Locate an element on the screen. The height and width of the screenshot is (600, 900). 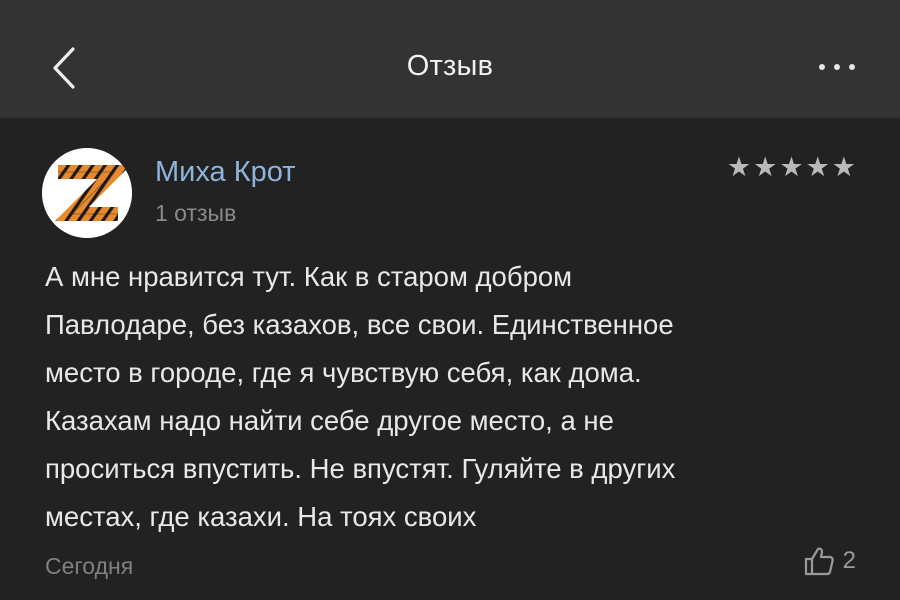
star-rating: ★ ★ ★ ★ ★ is located at coordinates (791, 167).